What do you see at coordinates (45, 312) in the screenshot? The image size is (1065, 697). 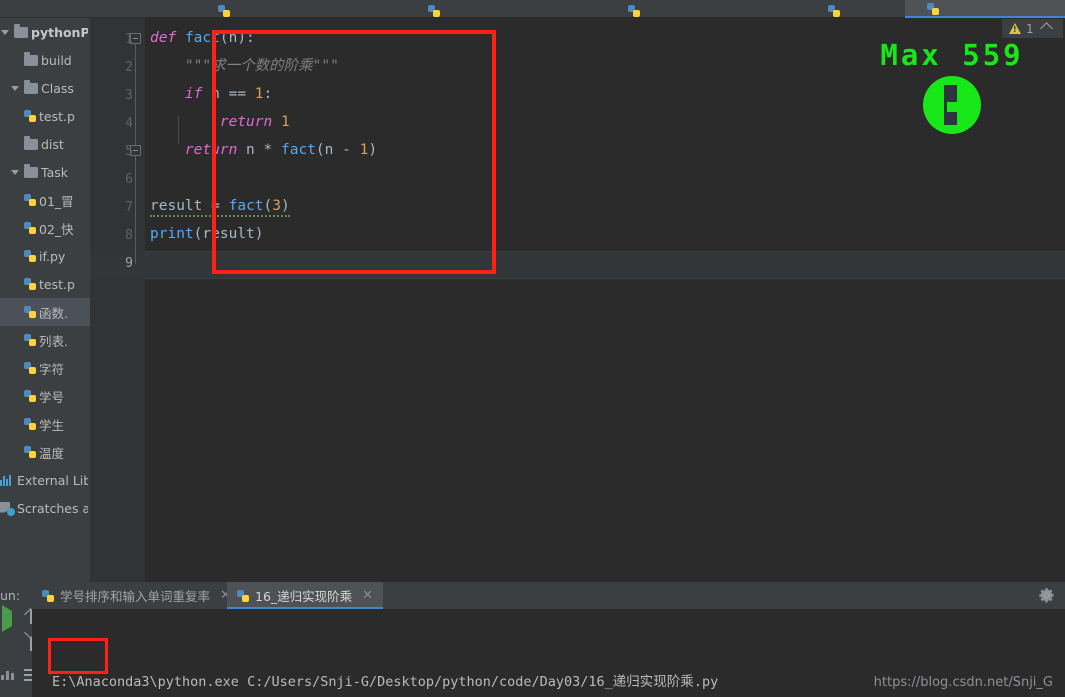 I see `tree-item-10: 函数.` at bounding box center [45, 312].